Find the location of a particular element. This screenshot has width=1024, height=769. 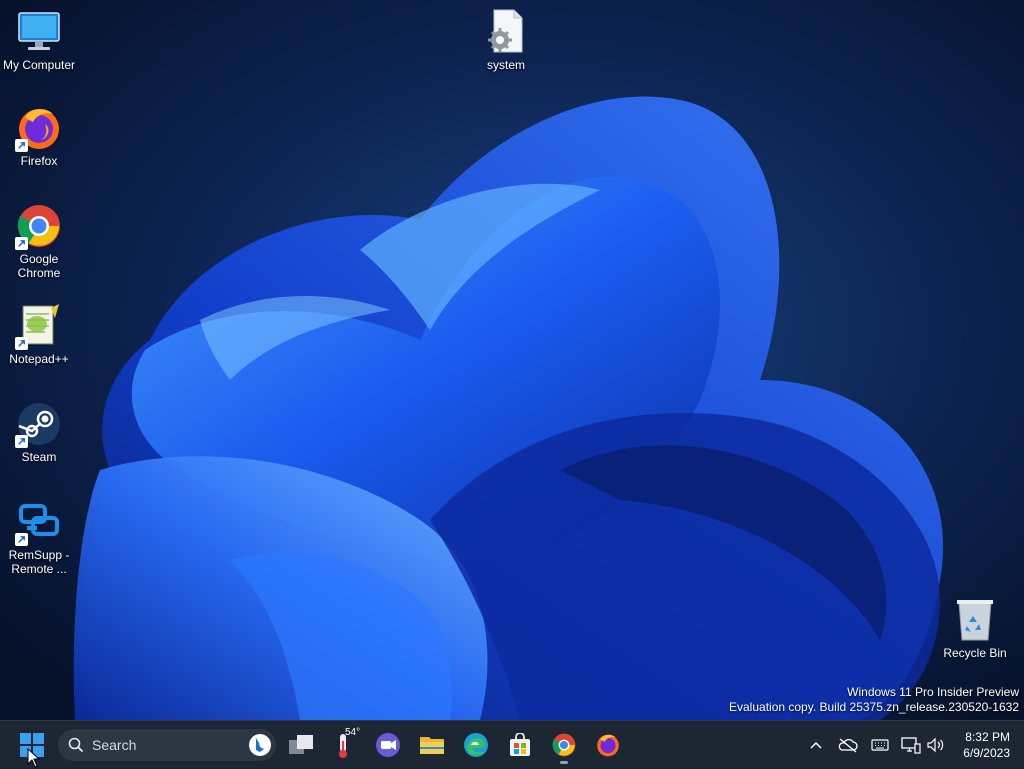

file-explorer-button is located at coordinates (432, 745).